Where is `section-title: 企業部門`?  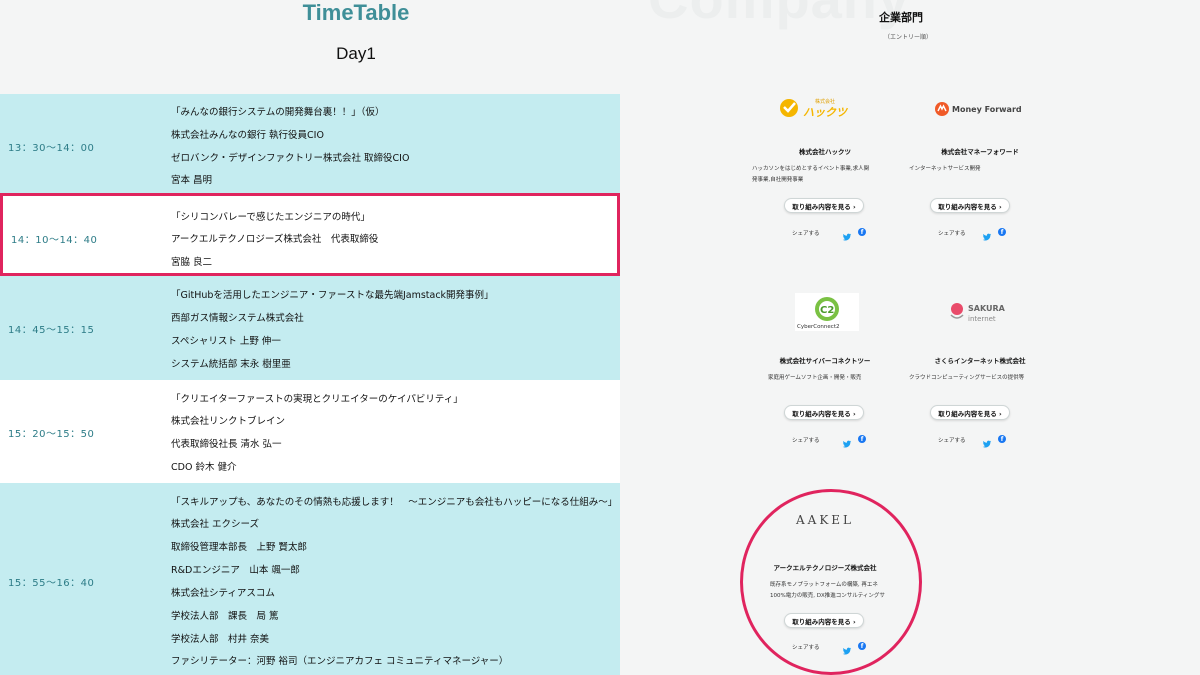
section-title: 企業部門 is located at coordinates (901, 17).